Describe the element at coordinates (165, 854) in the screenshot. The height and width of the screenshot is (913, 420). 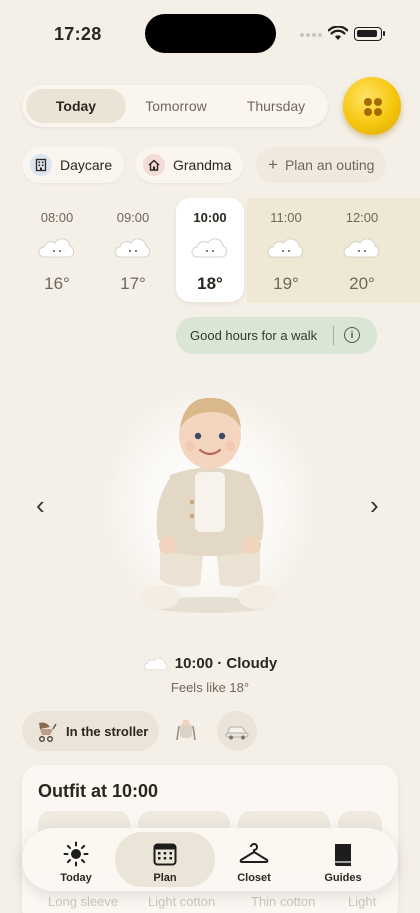
I see `calendar-icon` at that location.